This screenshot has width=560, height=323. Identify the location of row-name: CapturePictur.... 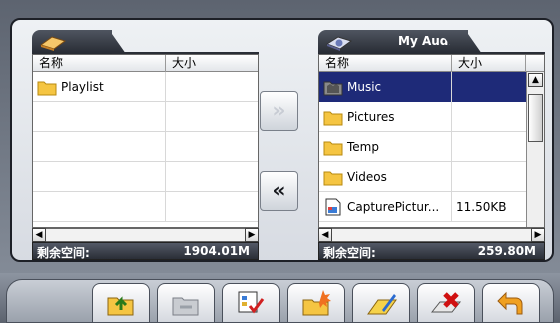
(393, 207).